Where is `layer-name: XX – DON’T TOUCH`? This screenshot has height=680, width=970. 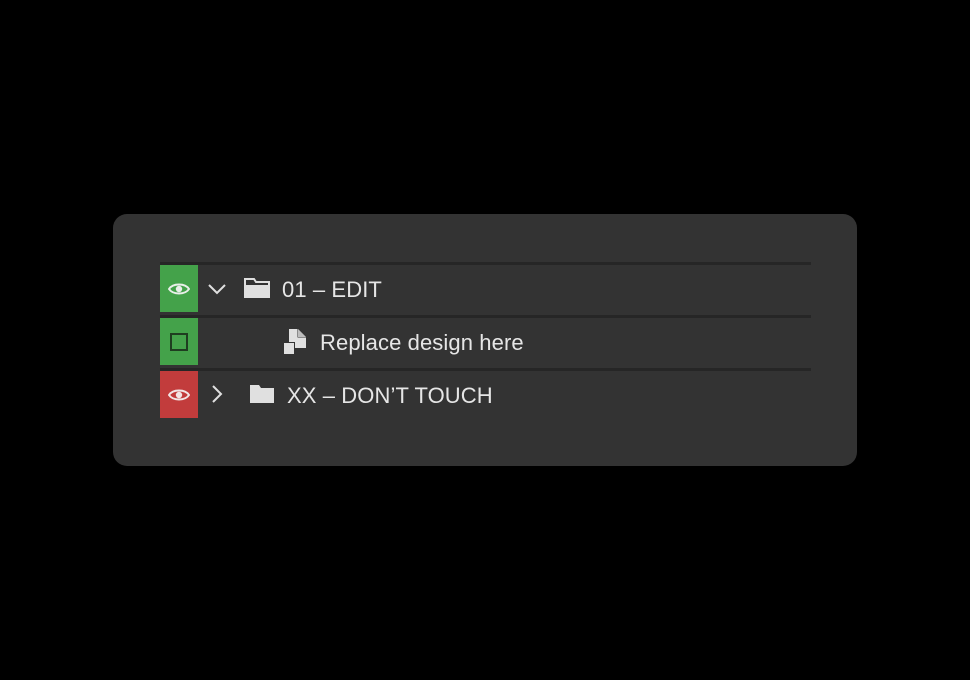 layer-name: XX – DON’T TOUCH is located at coordinates (390, 395).